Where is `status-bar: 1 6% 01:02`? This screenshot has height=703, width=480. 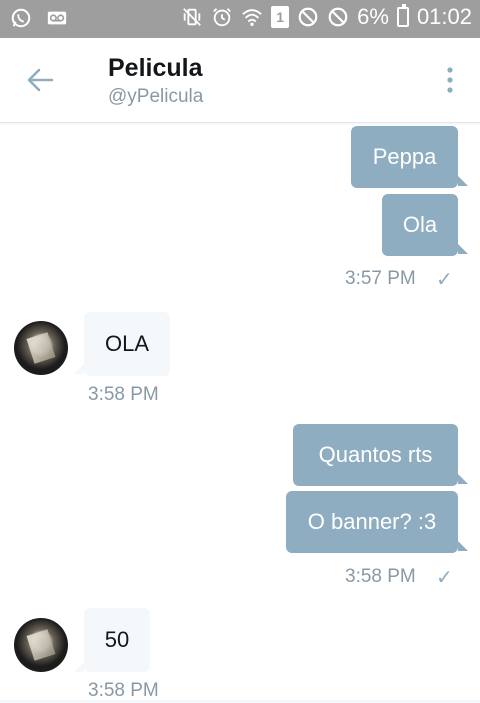
status-bar: 1 6% 01:02 is located at coordinates (240, 19).